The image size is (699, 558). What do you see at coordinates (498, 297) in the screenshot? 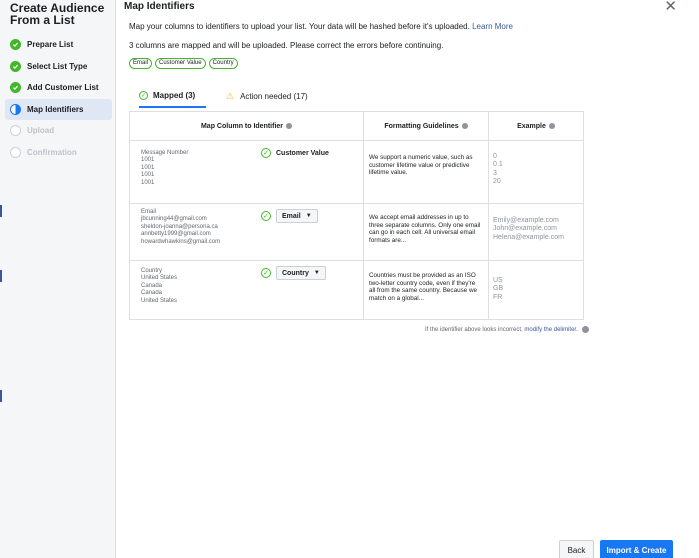
I see `example-value: FR` at bounding box center [498, 297].